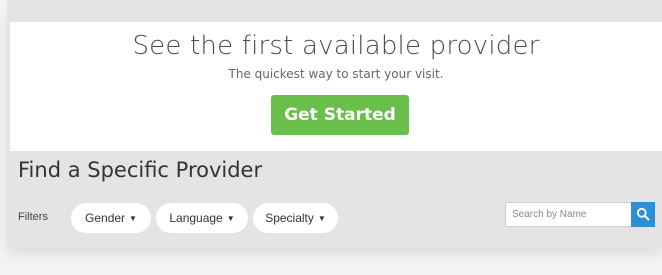  I want to click on search-by-name-input, so click(568, 214).